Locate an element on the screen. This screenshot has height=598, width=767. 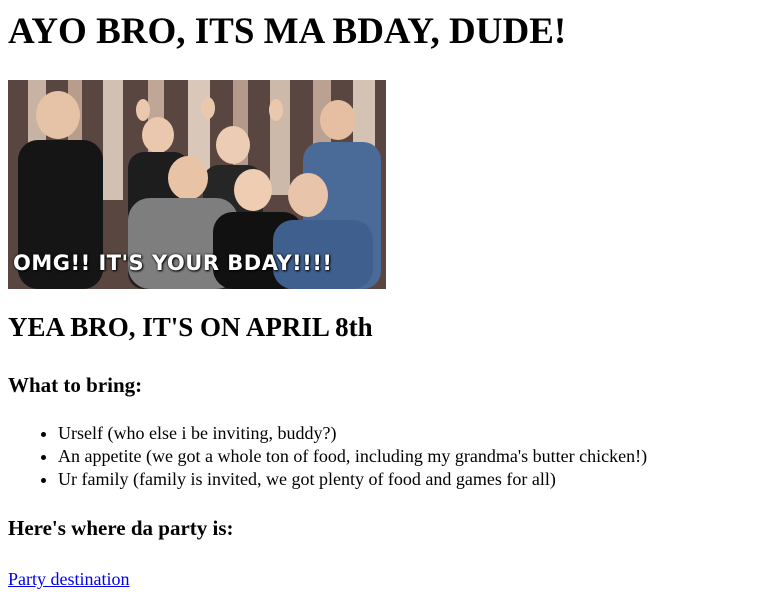
page-title: AYO BRO, ITS MA BDAY, DUDE! is located at coordinates (287, 31).